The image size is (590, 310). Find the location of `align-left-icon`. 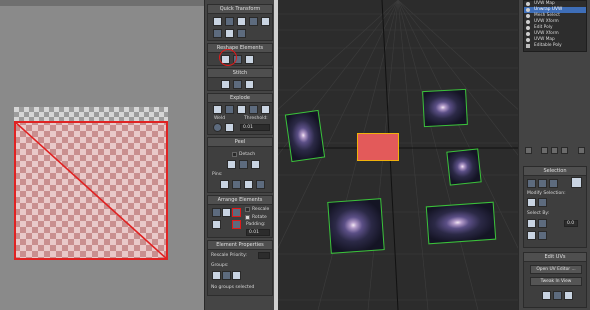

align-left-icon is located at coordinates (217, 21).